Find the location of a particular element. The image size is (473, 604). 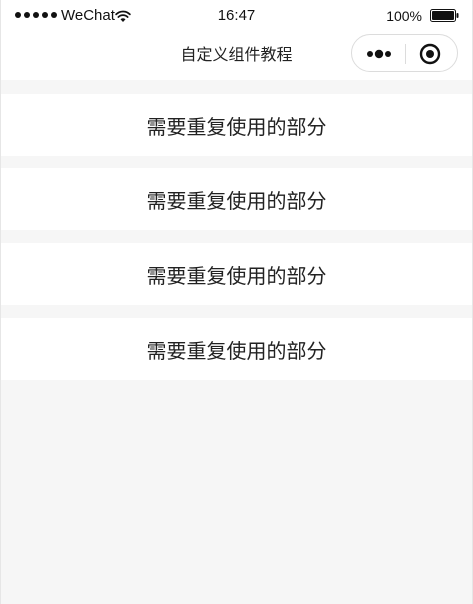

more-dots-icon is located at coordinates (380, 54).